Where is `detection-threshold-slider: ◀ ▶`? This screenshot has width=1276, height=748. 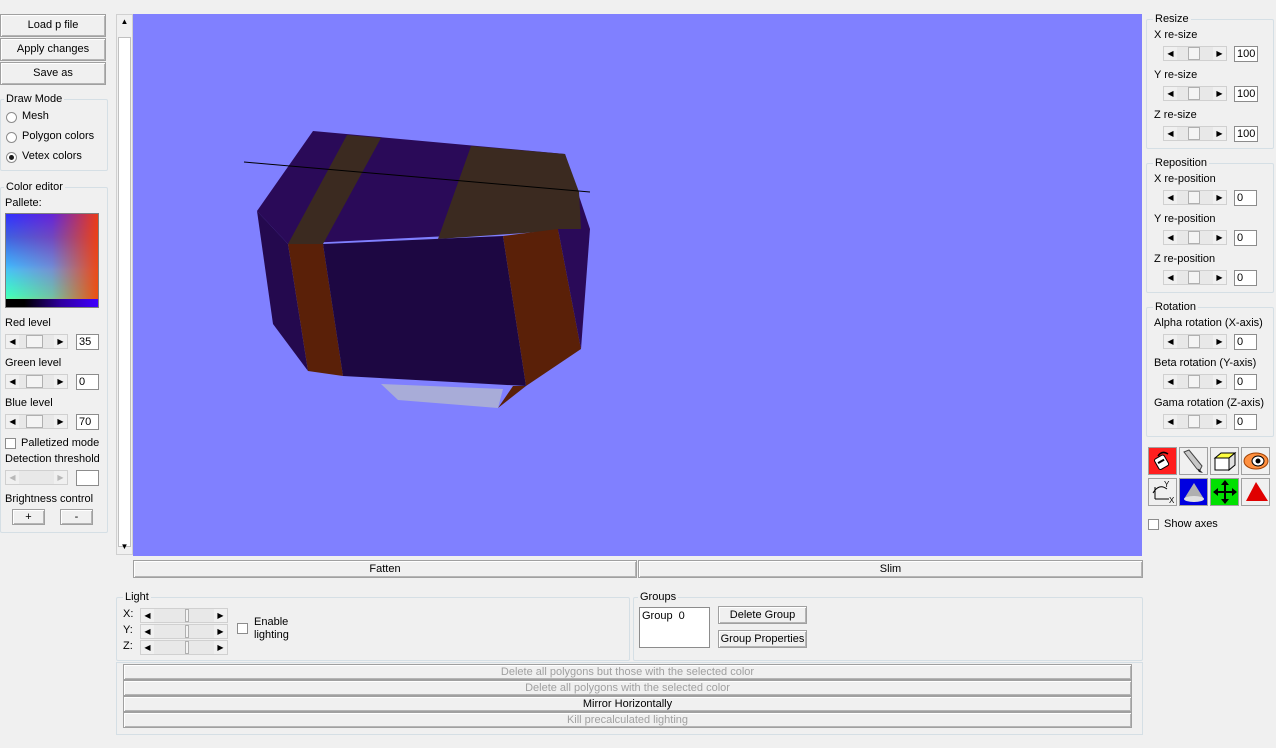 detection-threshold-slider: ◀ ▶ is located at coordinates (36, 477).